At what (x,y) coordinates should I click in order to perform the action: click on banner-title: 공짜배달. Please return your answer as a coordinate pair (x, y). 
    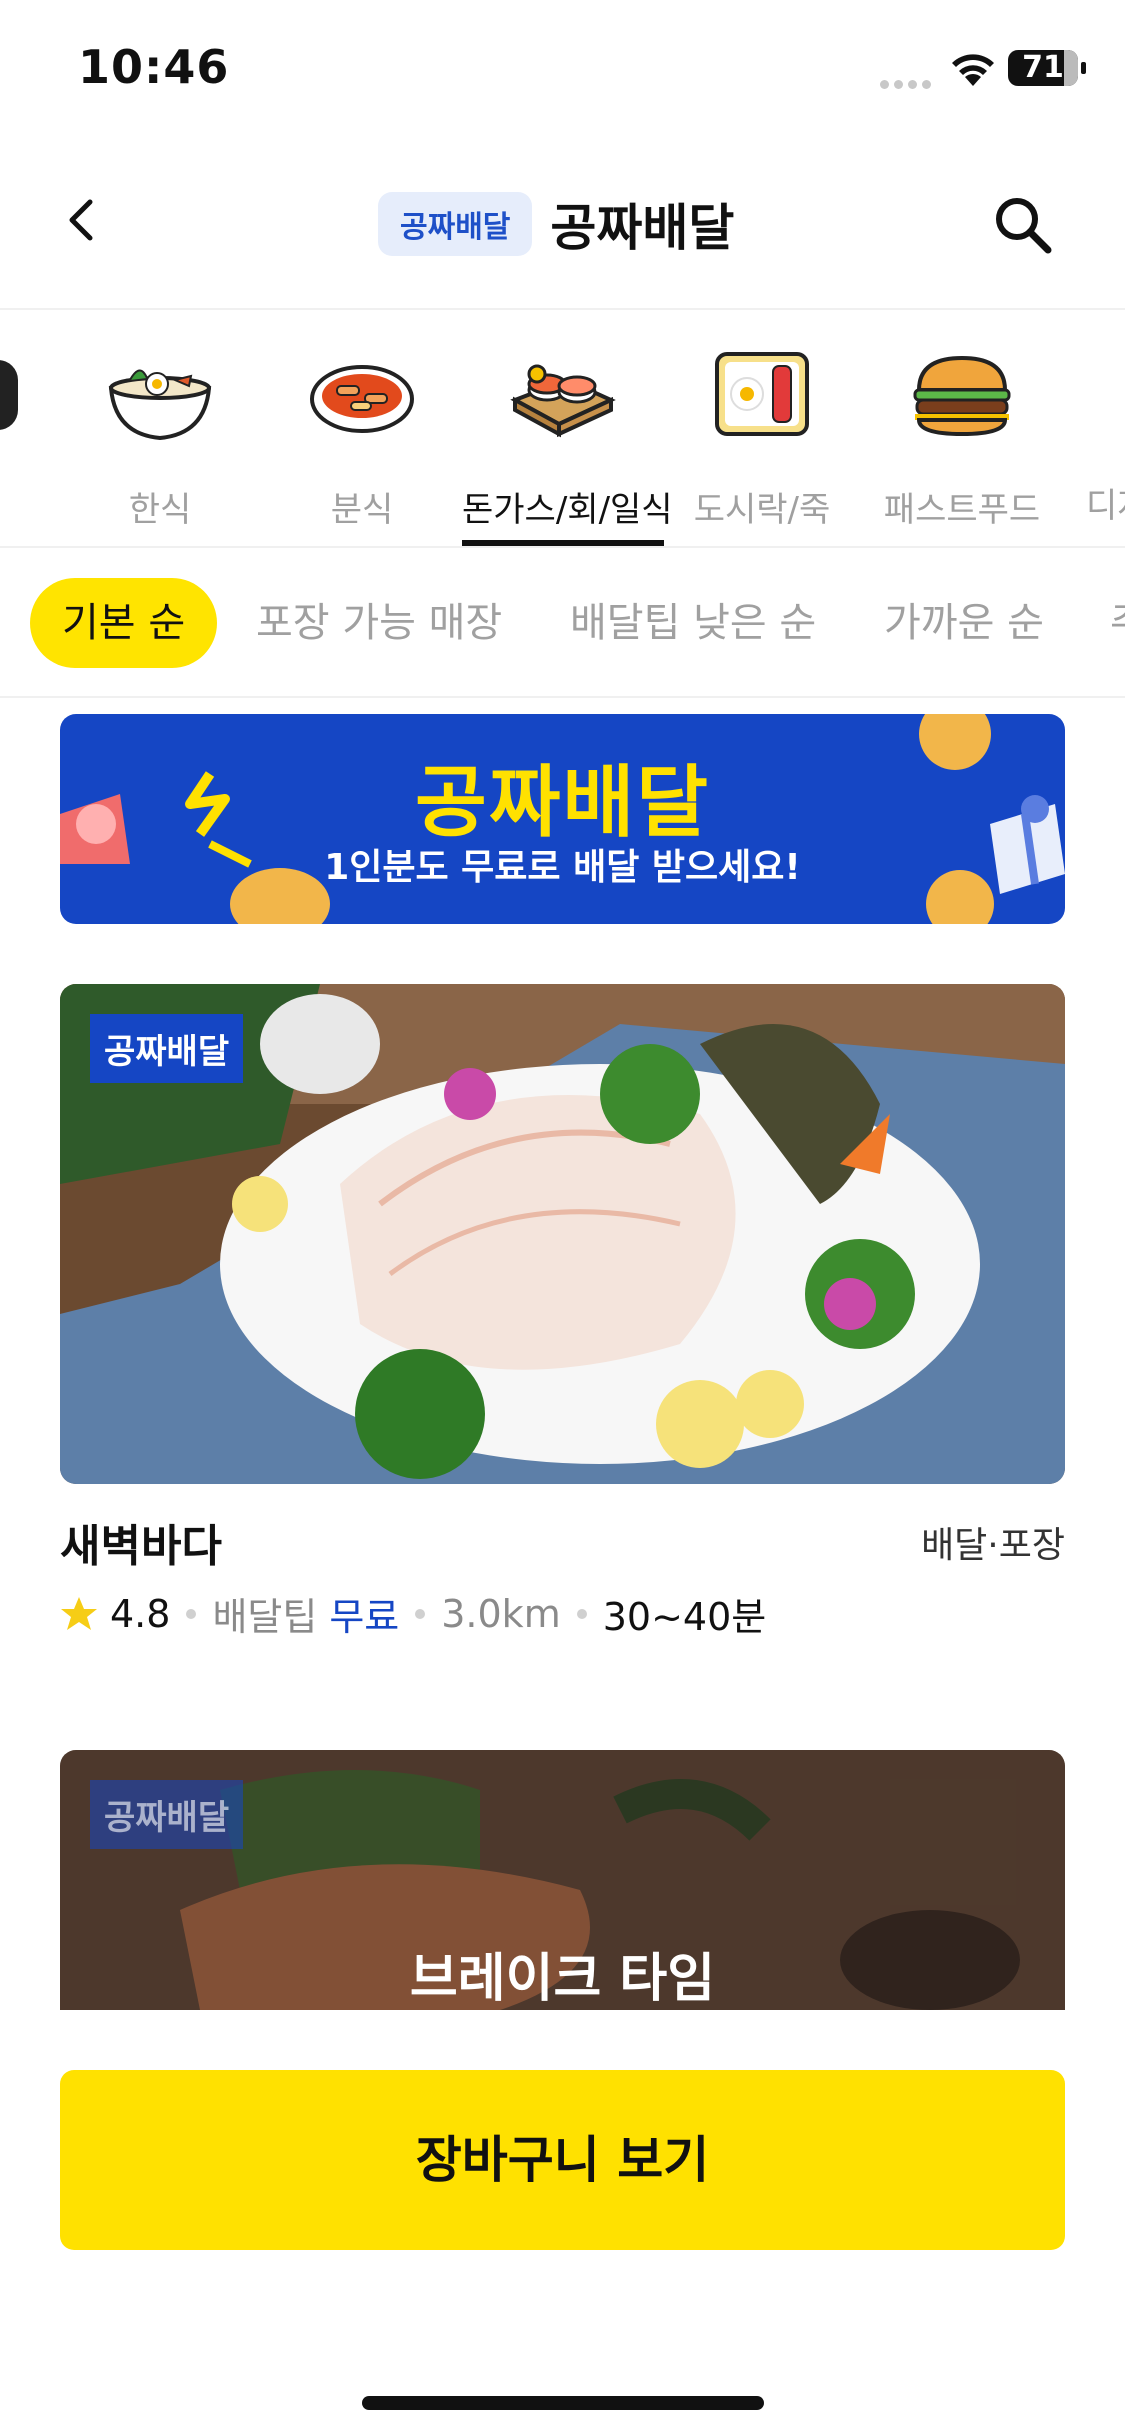
    Looking at the image, I should click on (562, 803).